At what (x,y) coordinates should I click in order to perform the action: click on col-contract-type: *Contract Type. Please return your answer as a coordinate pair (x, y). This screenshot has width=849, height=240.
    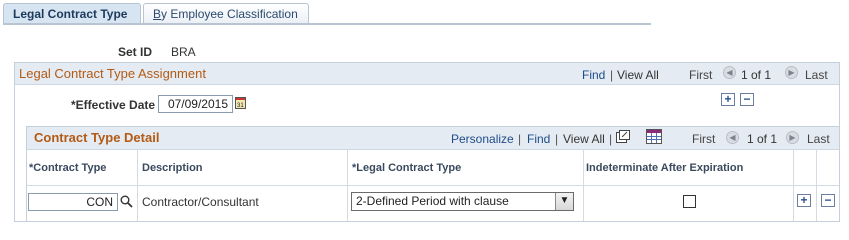
    Looking at the image, I should click on (67, 168).